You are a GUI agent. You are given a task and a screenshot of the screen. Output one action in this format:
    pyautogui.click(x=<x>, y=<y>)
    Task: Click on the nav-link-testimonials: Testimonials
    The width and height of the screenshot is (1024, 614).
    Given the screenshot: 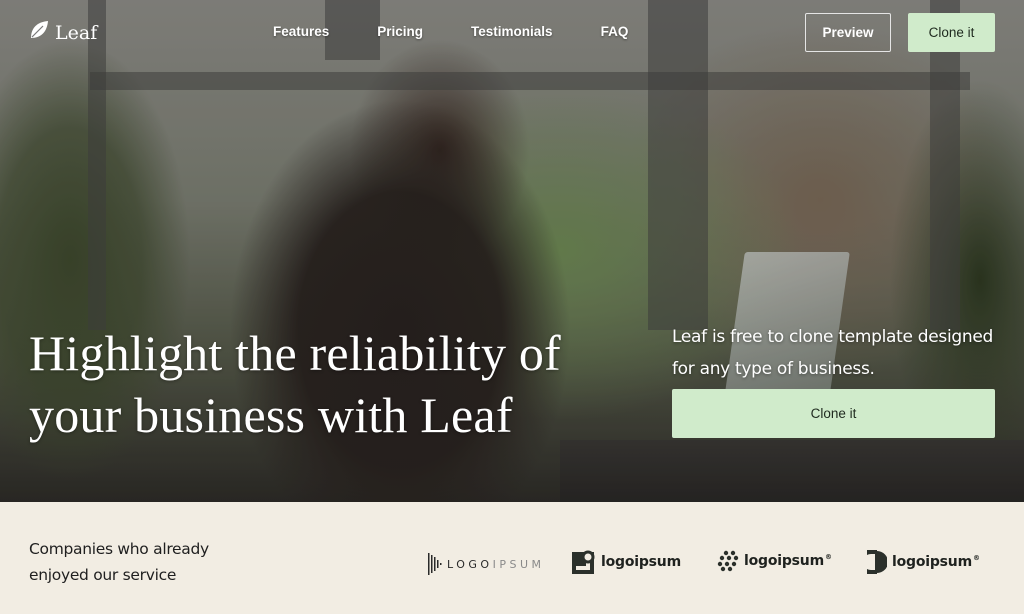 What is the action you would take?
    pyautogui.click(x=512, y=31)
    